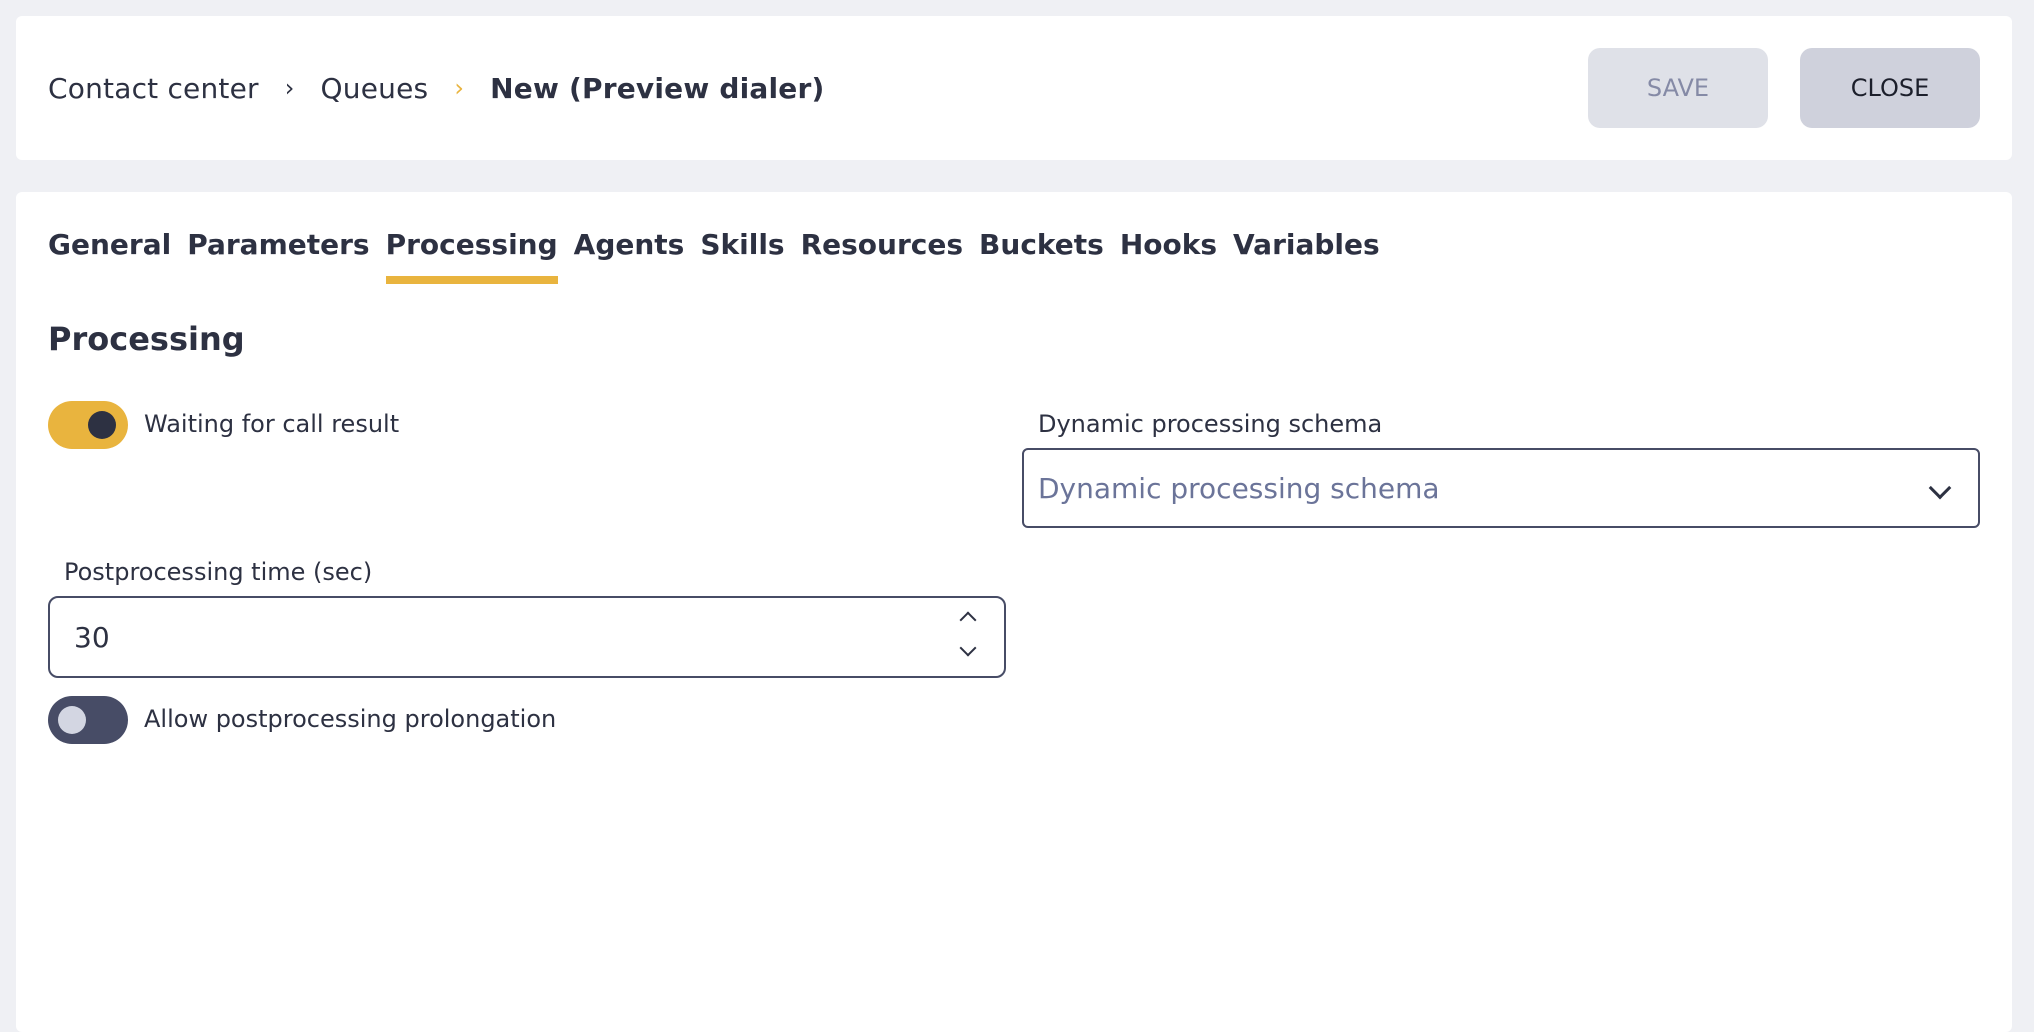  I want to click on section-title: Processing, so click(146, 339).